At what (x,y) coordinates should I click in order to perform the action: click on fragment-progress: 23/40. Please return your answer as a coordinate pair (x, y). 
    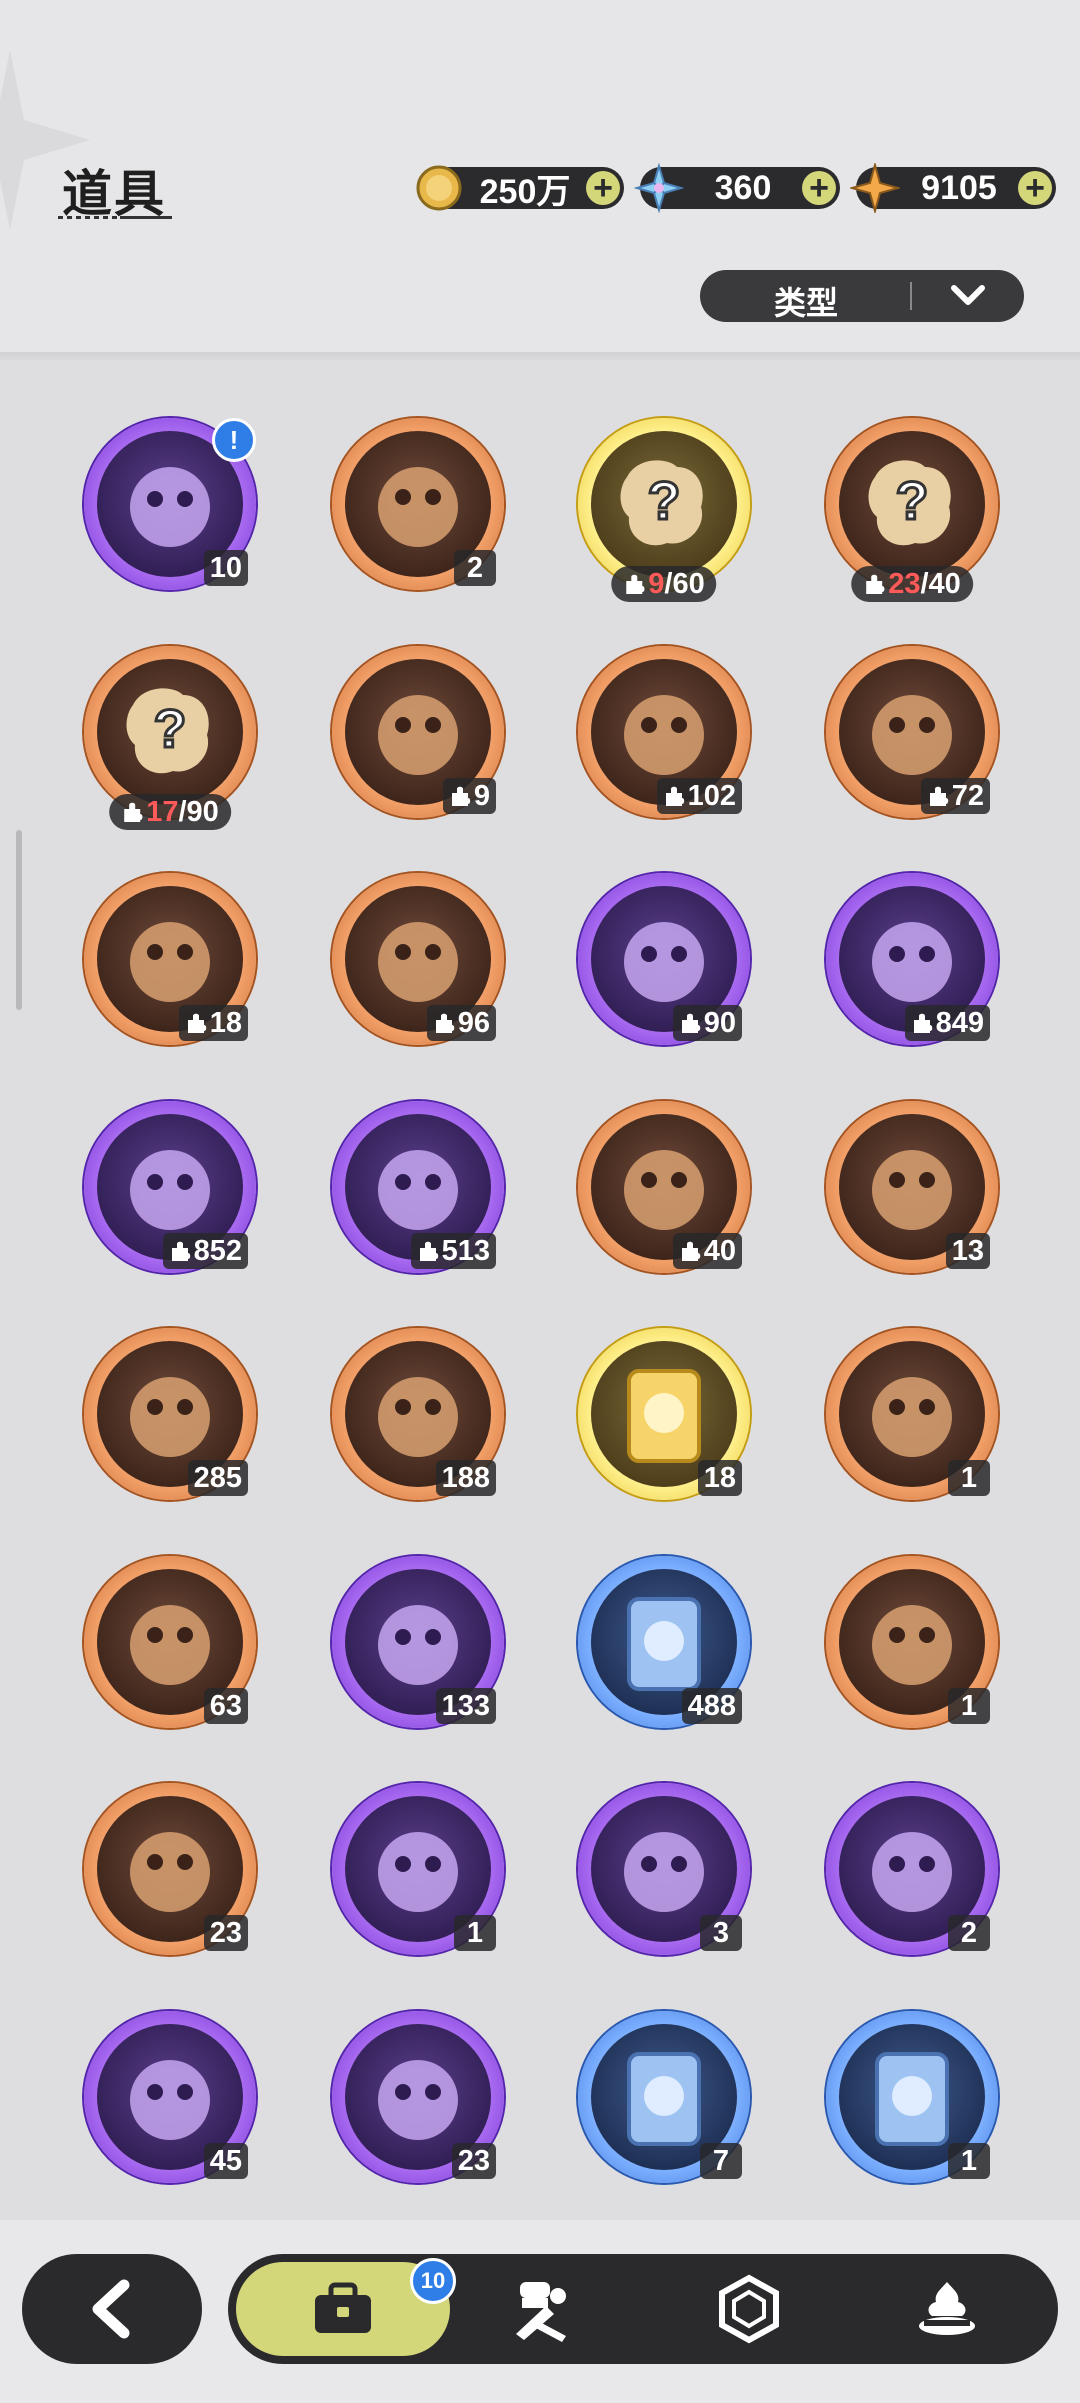
    Looking at the image, I should click on (912, 584).